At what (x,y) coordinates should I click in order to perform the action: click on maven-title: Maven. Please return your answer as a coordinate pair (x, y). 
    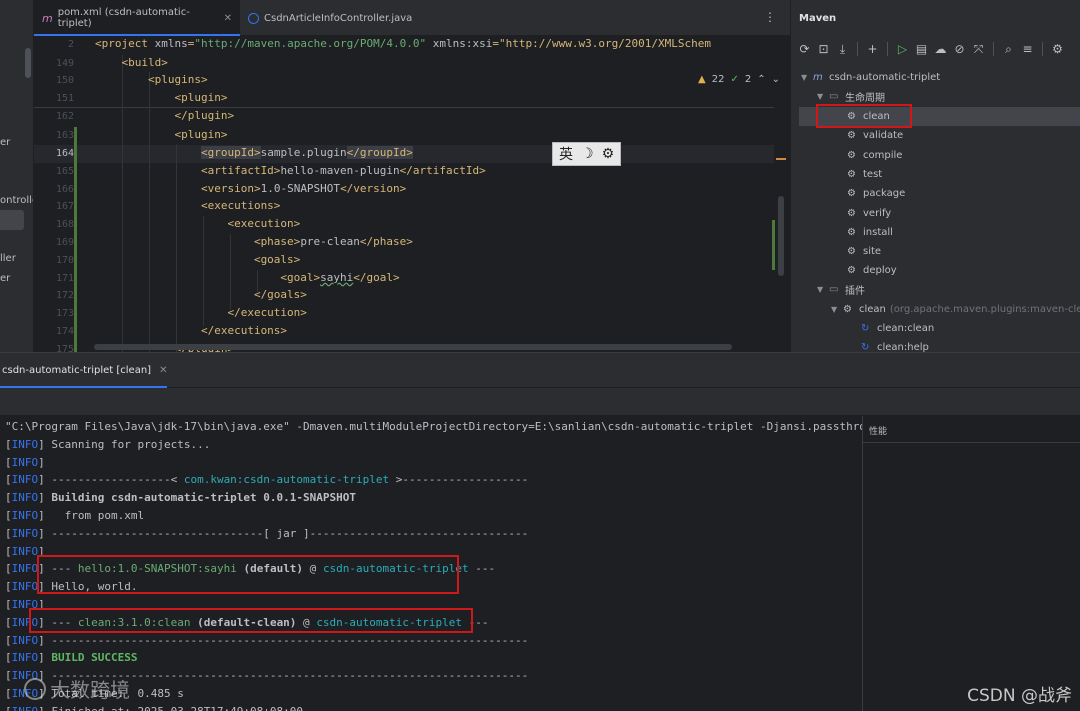
    Looking at the image, I should click on (818, 18).